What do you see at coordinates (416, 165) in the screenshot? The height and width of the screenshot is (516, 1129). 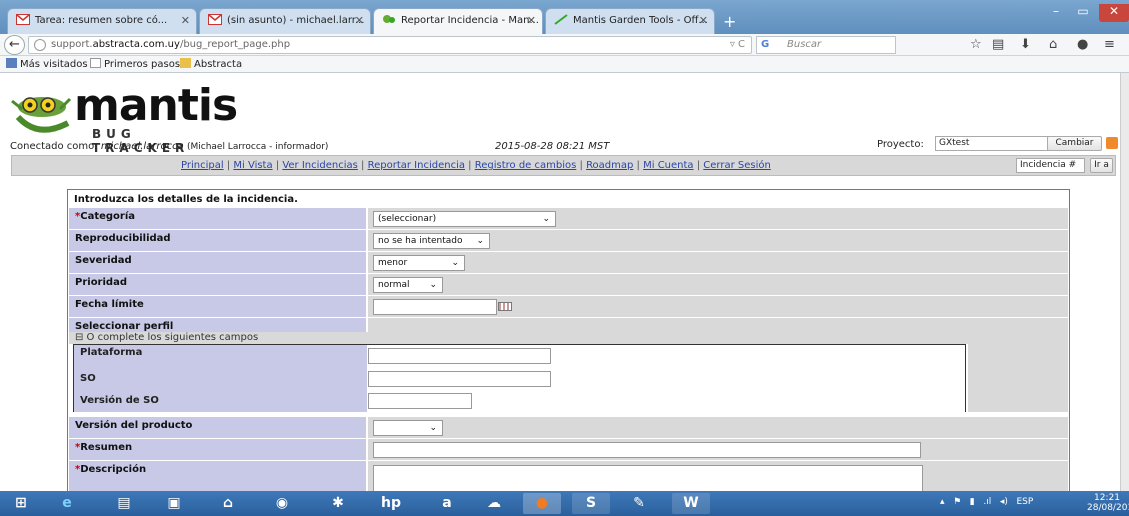 I see `menu-reportar-incidencia: Reportar Incidencia` at bounding box center [416, 165].